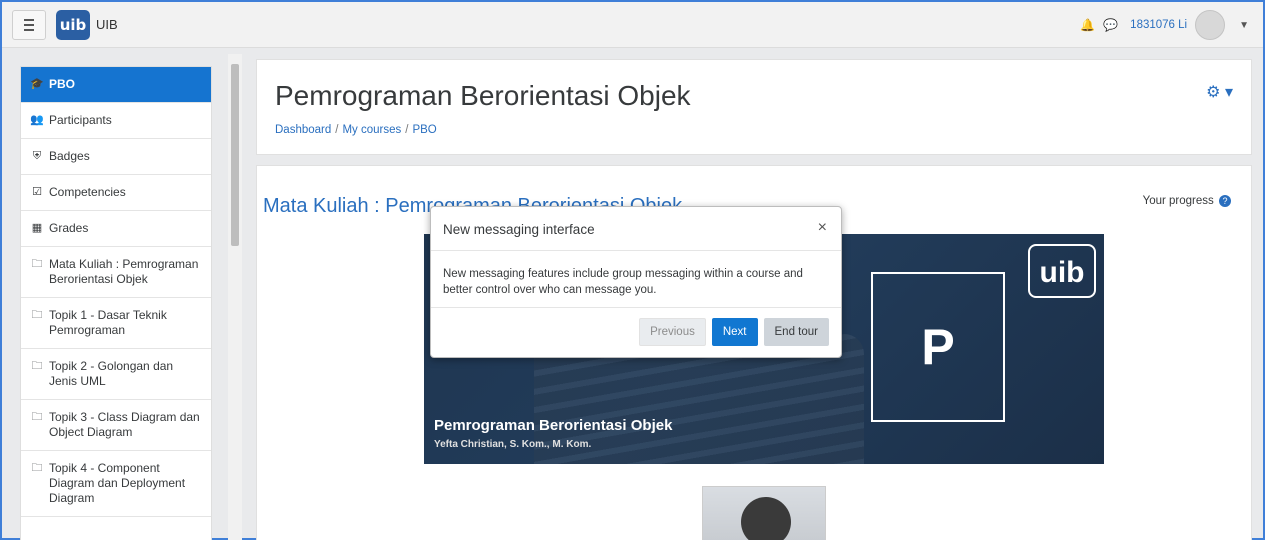  What do you see at coordinates (1219, 92) in the screenshot?
I see `gear-icon: ⚙ ▾` at bounding box center [1219, 92].